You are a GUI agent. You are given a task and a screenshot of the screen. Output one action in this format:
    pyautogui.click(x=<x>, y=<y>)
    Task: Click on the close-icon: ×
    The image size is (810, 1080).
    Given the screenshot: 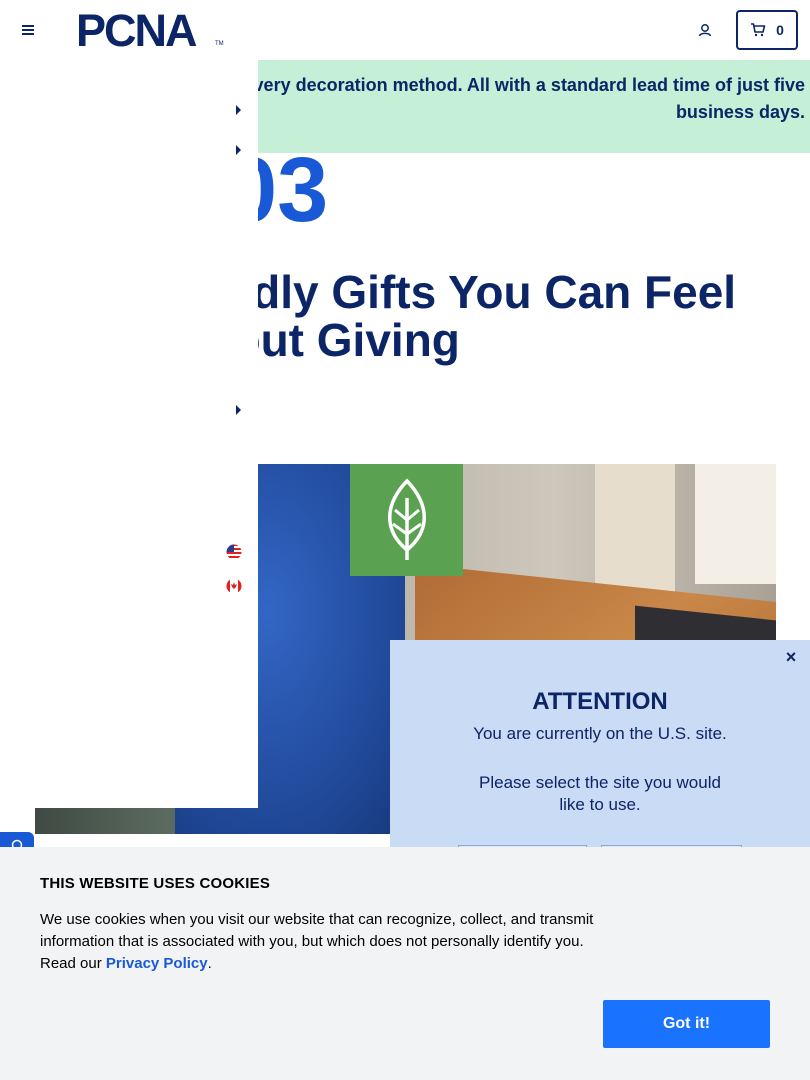 What is the action you would take?
    pyautogui.click(x=791, y=657)
    